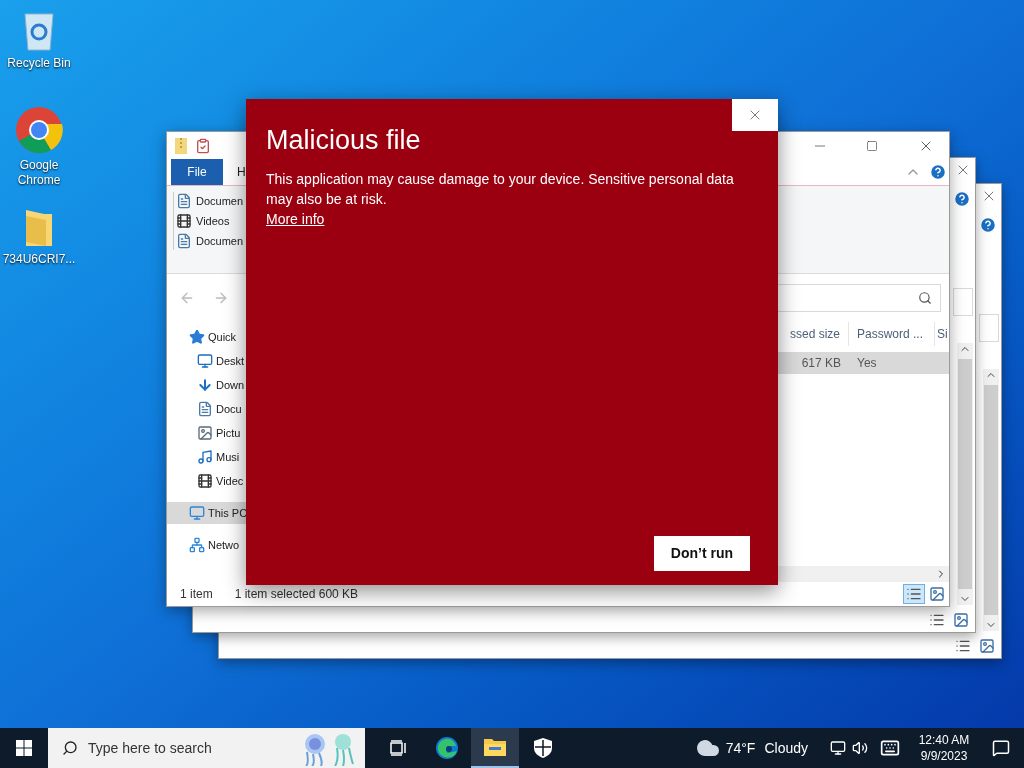 This screenshot has height=768, width=1024. I want to click on more-info-link: More info, so click(295, 219).